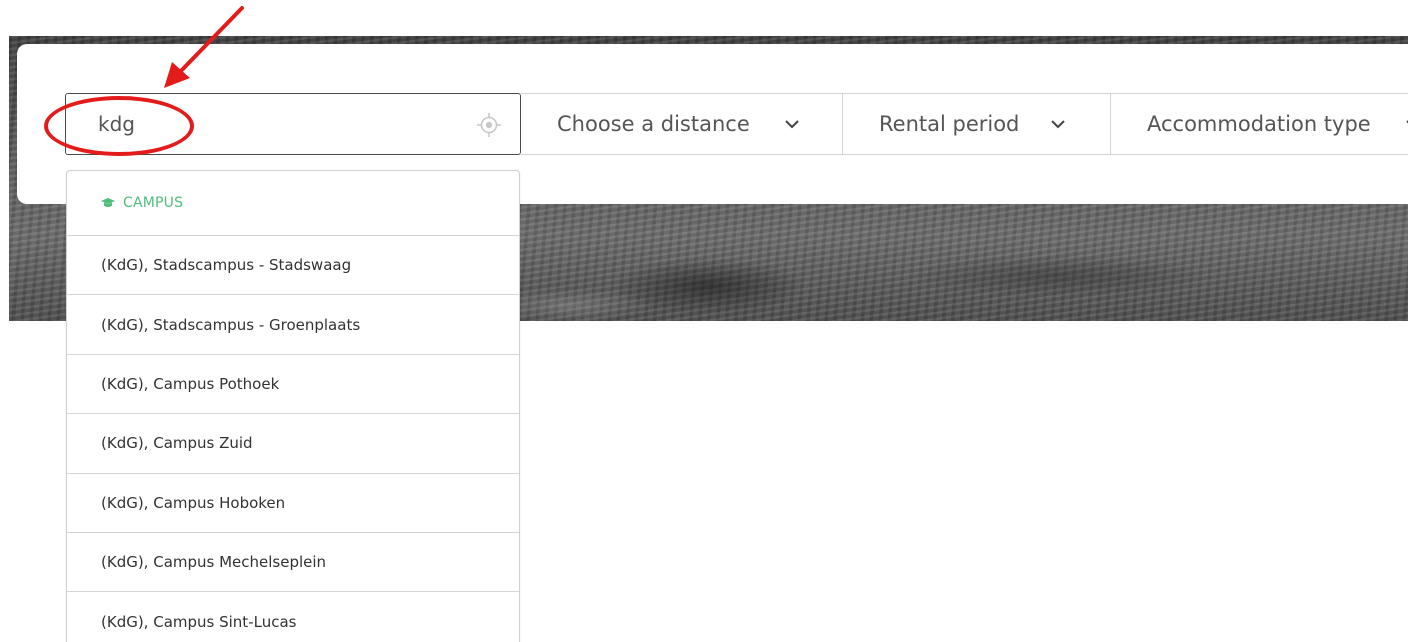 This screenshot has width=1408, height=642. Describe the element at coordinates (293, 325) in the screenshot. I see `suggestion-item: (KdG), Stadscampus - Groenplaats` at that location.